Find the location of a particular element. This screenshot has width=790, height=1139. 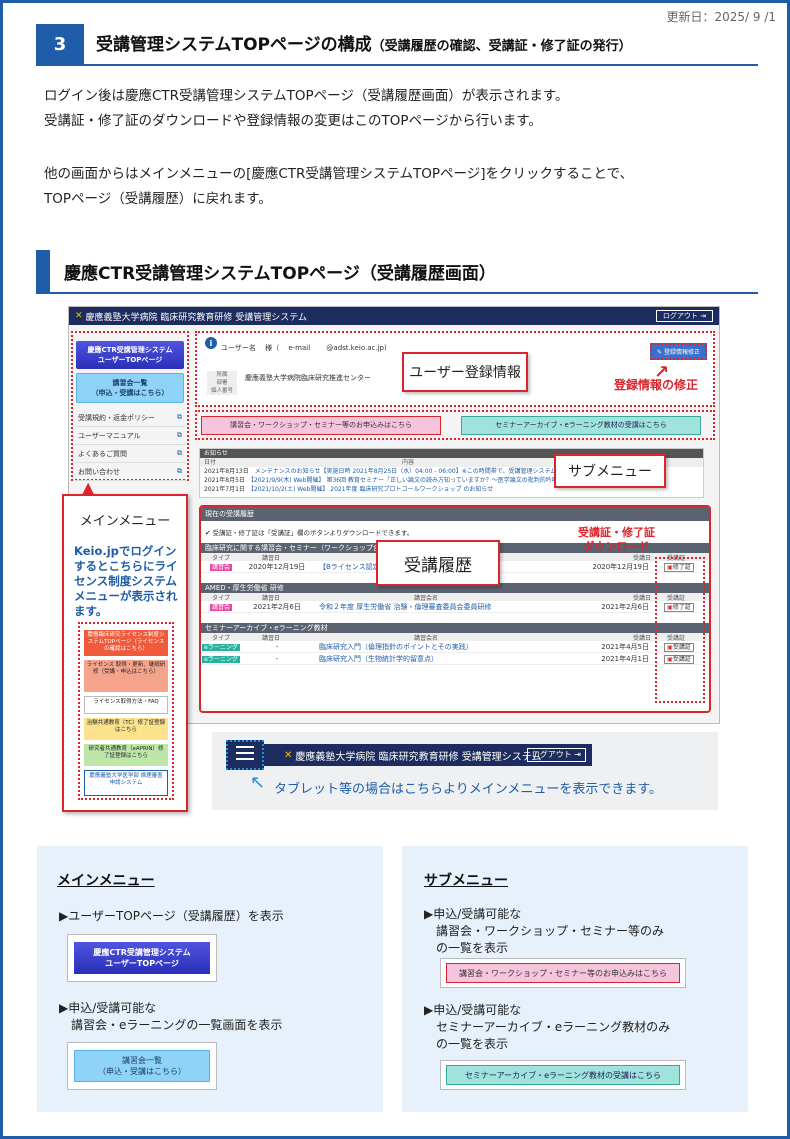

sample-line1: 慶應CTR受講管理システム is located at coordinates (142, 952).